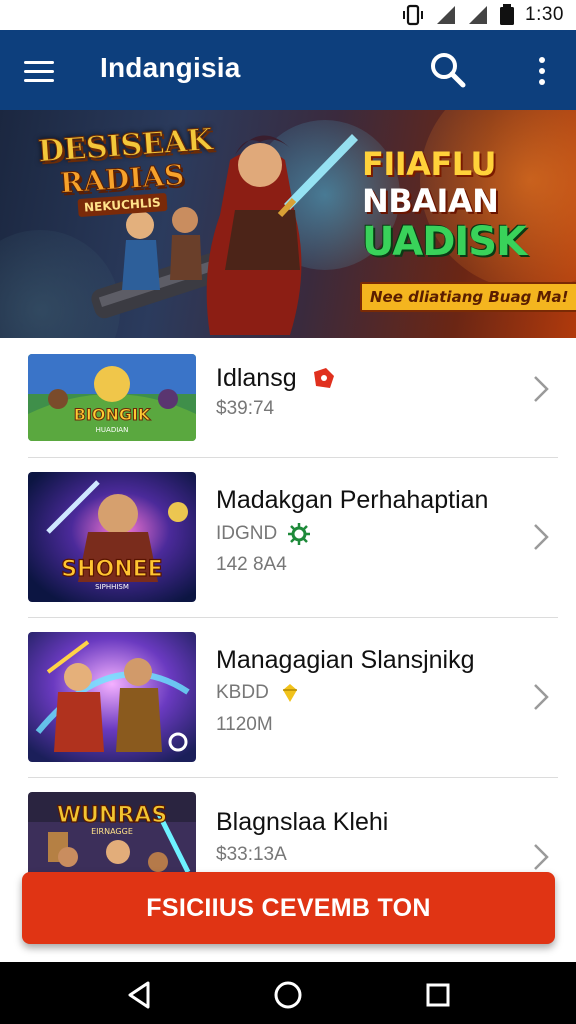  I want to click on back-icon, so click(139, 995).